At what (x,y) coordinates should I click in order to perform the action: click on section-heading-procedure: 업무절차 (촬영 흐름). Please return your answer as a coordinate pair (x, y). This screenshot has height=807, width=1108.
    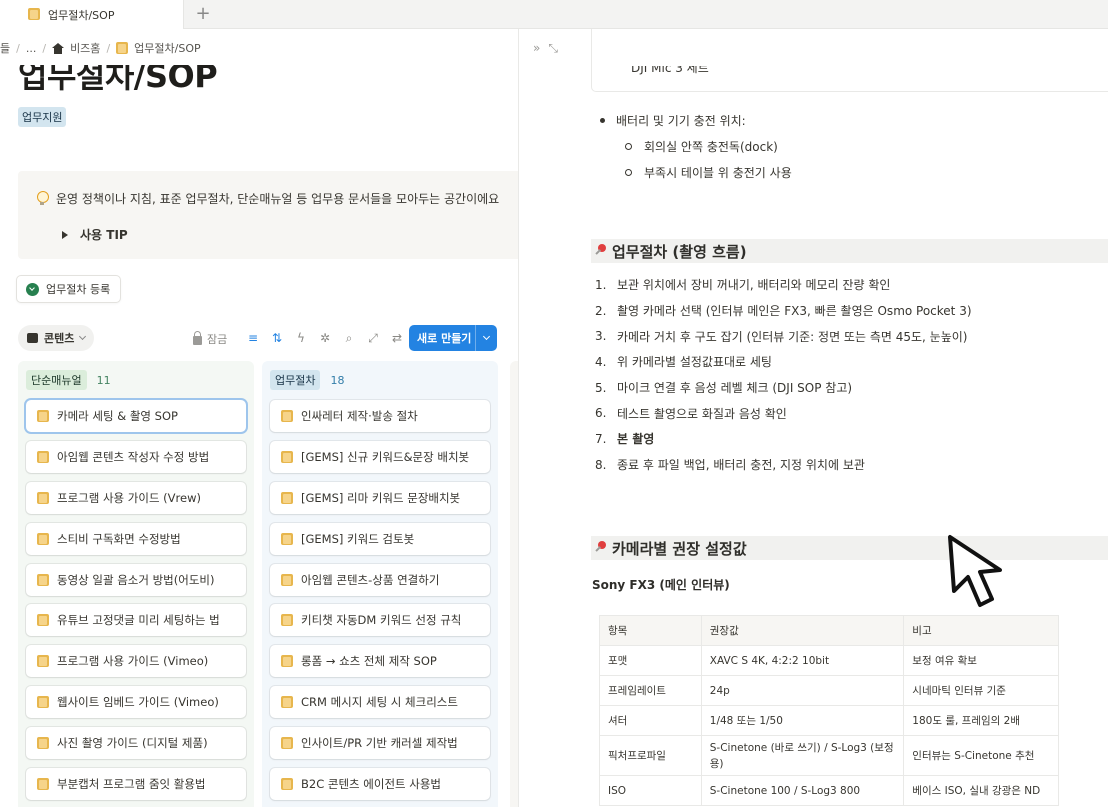
    Looking at the image, I should click on (849, 251).